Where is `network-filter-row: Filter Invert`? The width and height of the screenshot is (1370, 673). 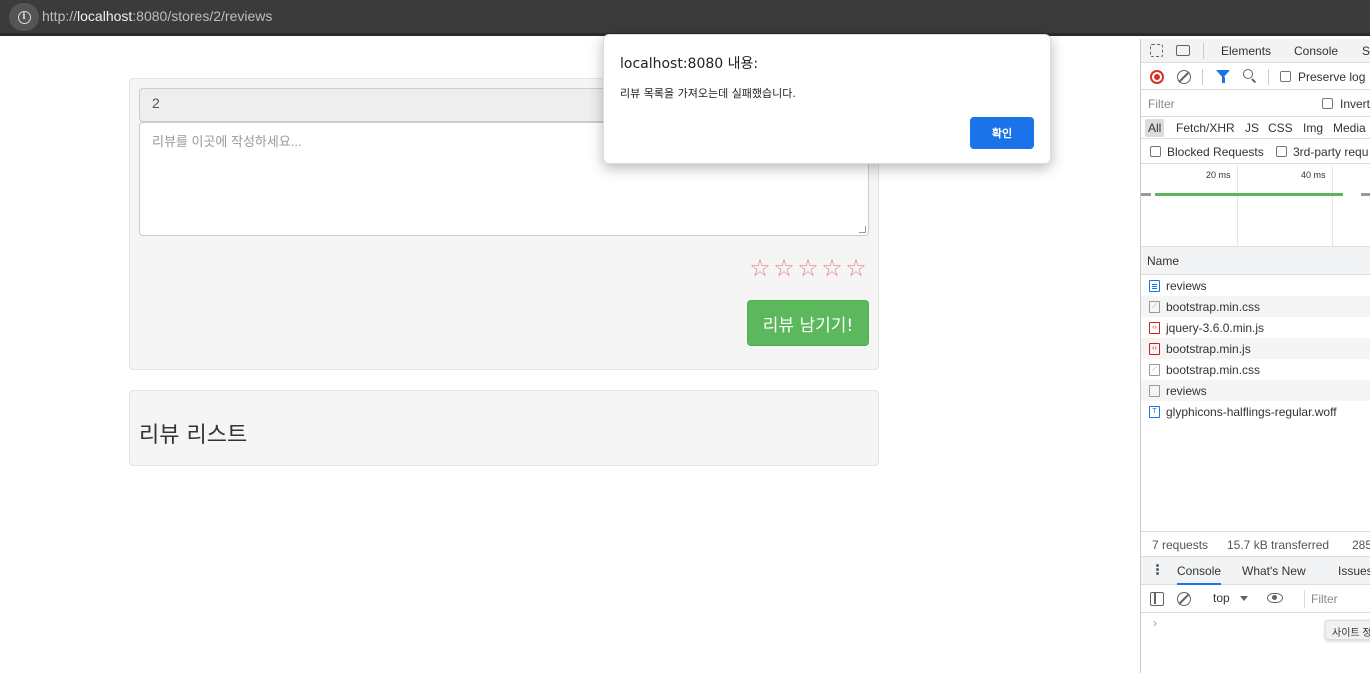 network-filter-row: Filter Invert is located at coordinates (1255, 104).